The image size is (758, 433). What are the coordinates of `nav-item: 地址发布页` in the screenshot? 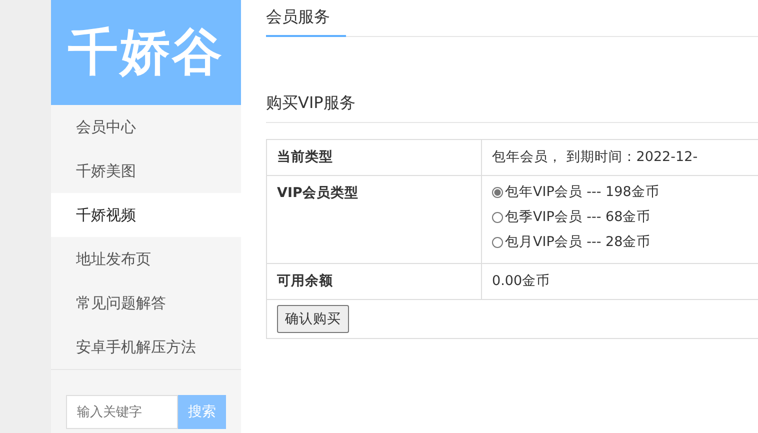 It's located at (146, 259).